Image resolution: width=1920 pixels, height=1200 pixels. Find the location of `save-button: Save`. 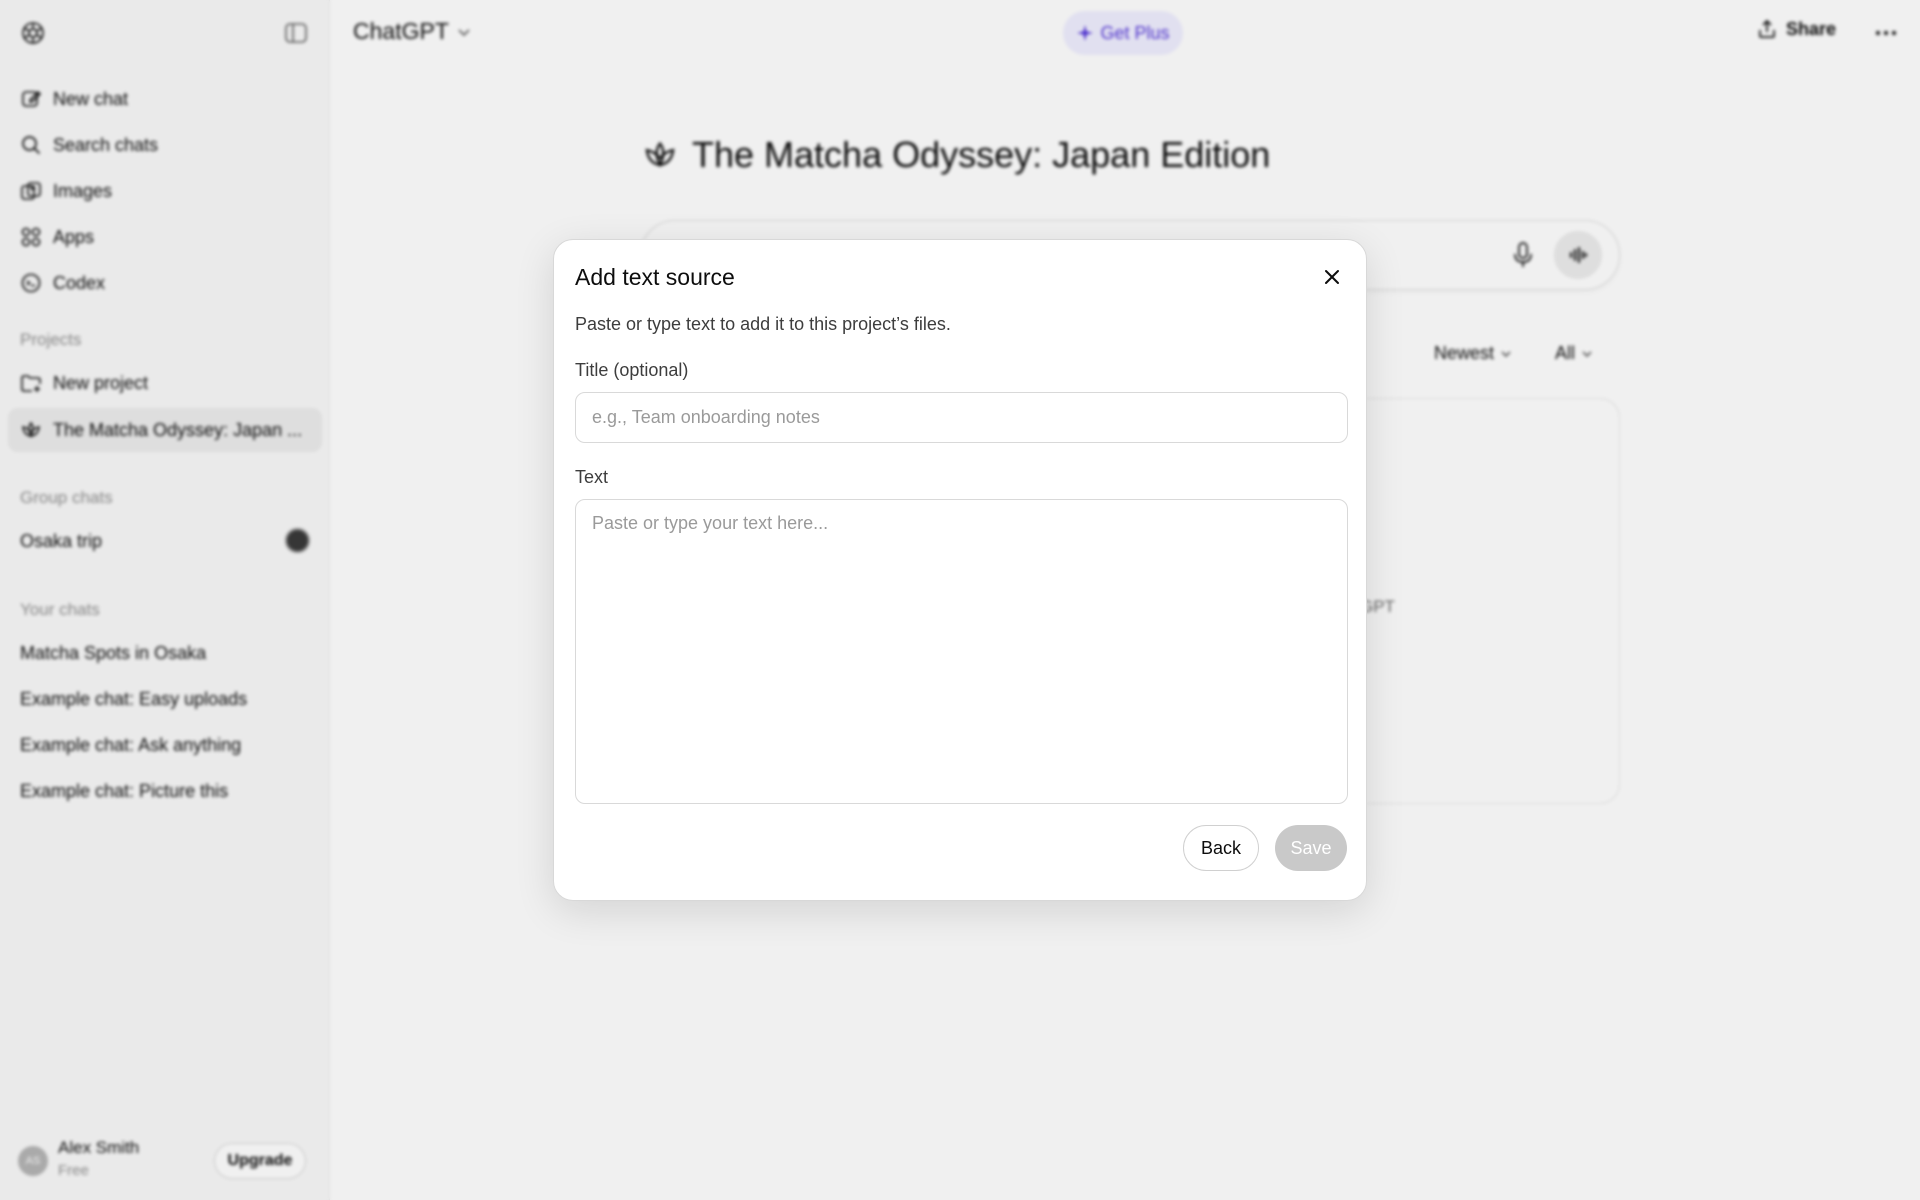

save-button: Save is located at coordinates (1311, 848).